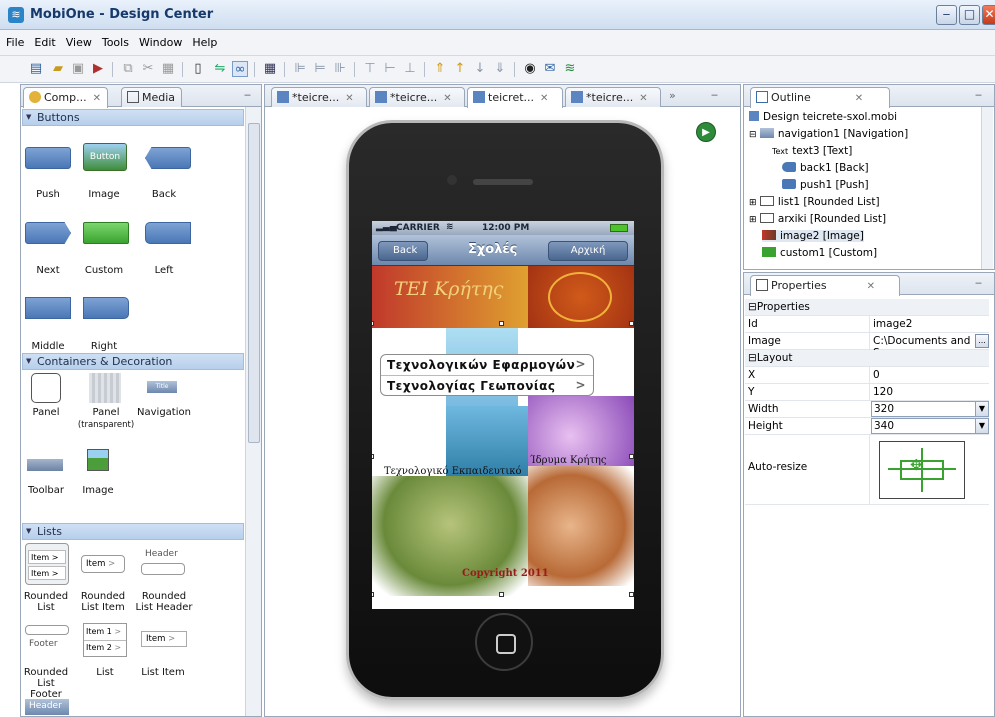 The image size is (995, 717). Describe the element at coordinates (867, 358) in the screenshot. I see `section-layout: ⊟Layout` at that location.